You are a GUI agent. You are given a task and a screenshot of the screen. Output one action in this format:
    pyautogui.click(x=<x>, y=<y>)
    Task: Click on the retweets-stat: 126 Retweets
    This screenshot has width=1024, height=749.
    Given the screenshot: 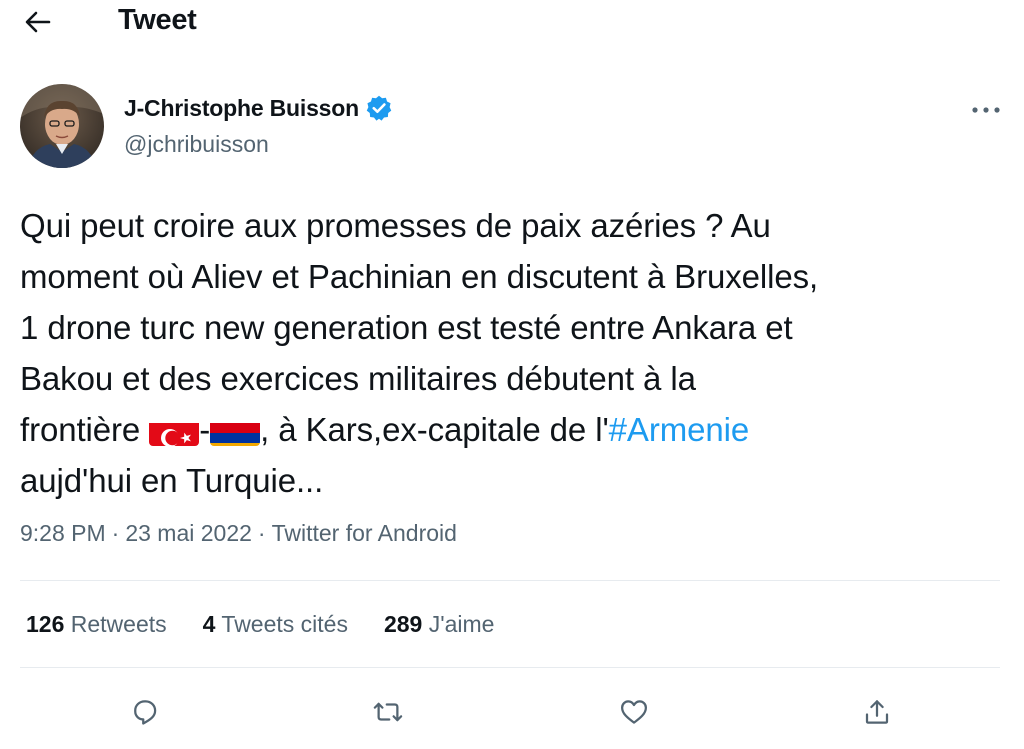 What is the action you would take?
    pyautogui.click(x=96, y=624)
    